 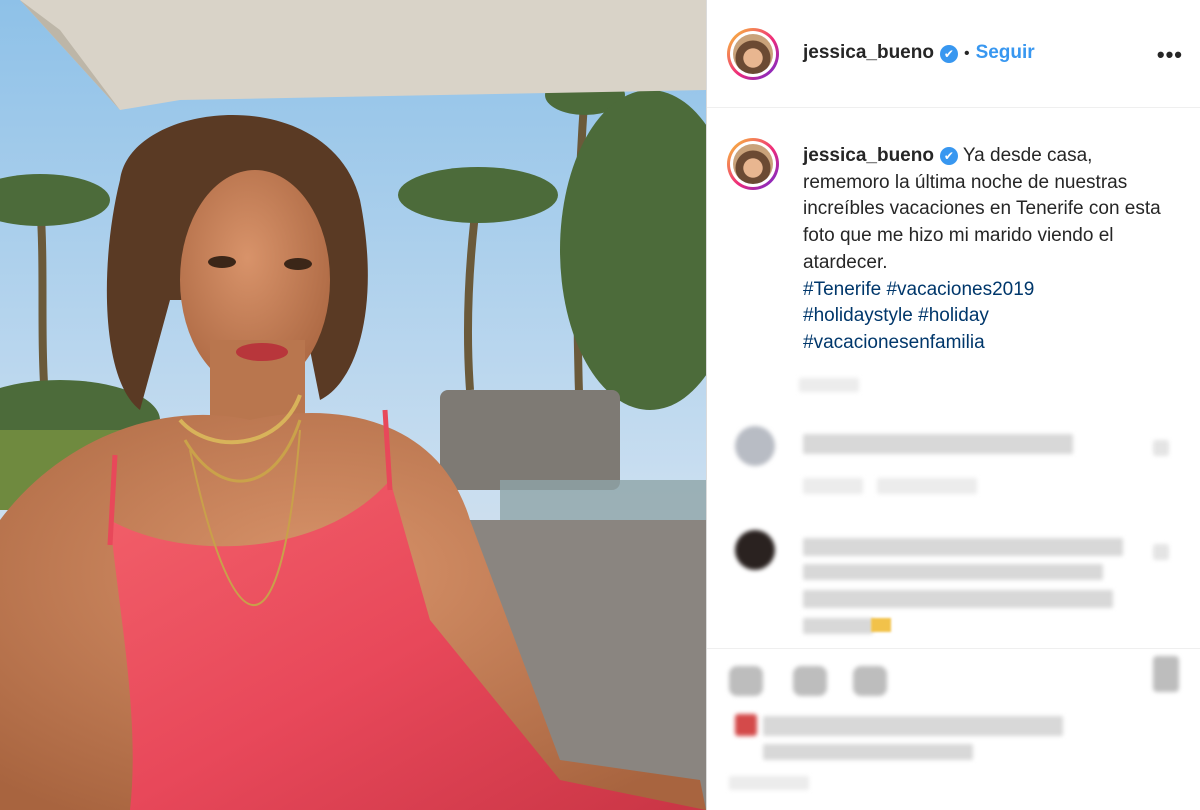 What do you see at coordinates (858, 315) in the screenshot?
I see `hashtag: #holidaystyle` at bounding box center [858, 315].